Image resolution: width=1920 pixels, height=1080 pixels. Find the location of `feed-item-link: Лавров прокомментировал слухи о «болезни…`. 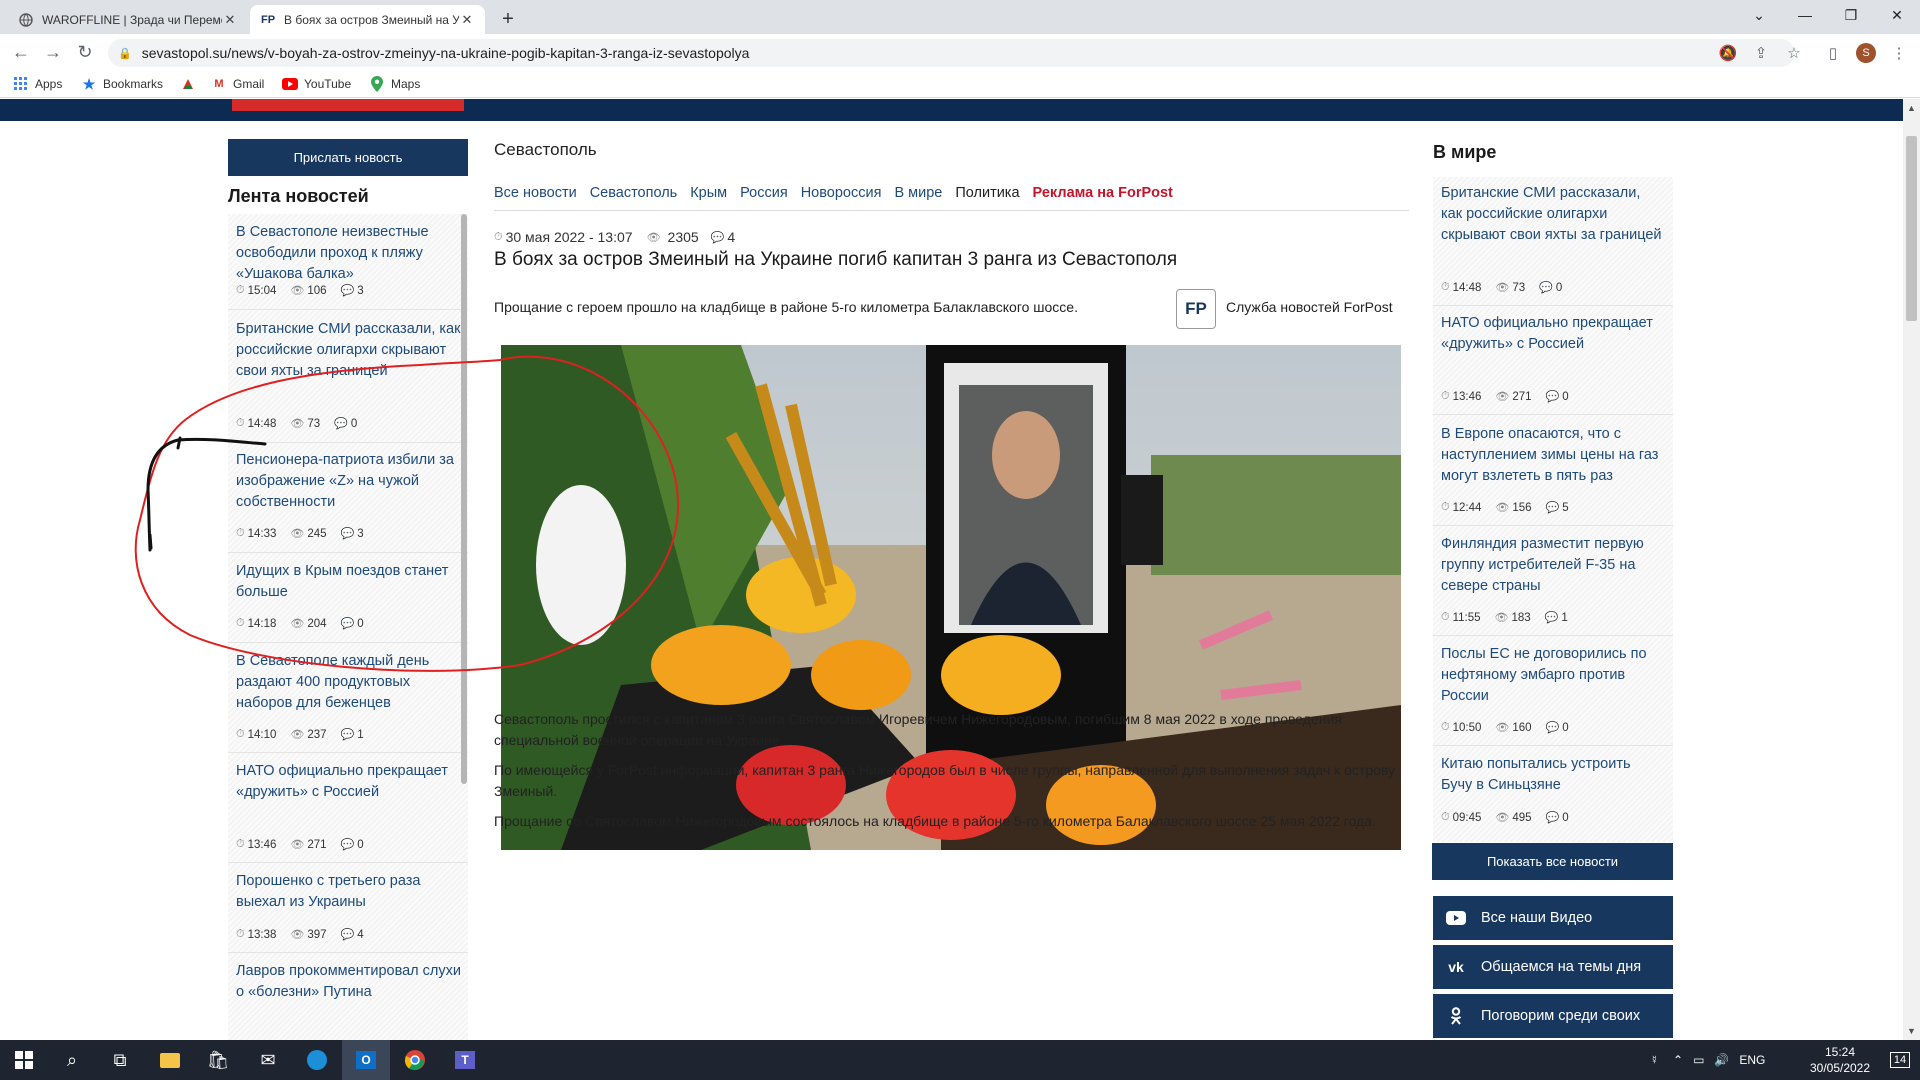

feed-item-link: Лавров прокомментировал слухи о «болезни… is located at coordinates (348, 982).